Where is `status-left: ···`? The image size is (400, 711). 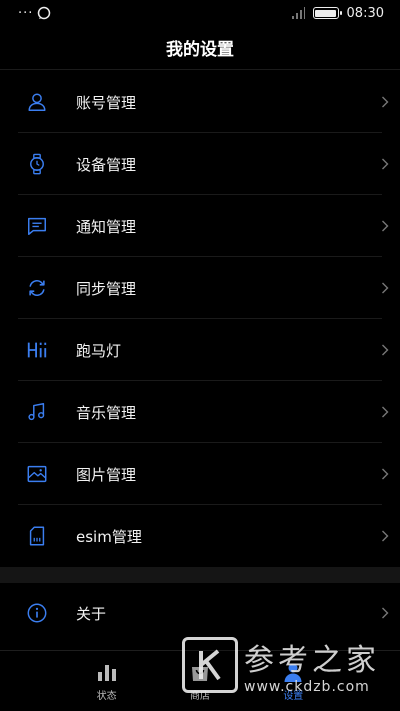
status-left: ··· is located at coordinates (34, 13).